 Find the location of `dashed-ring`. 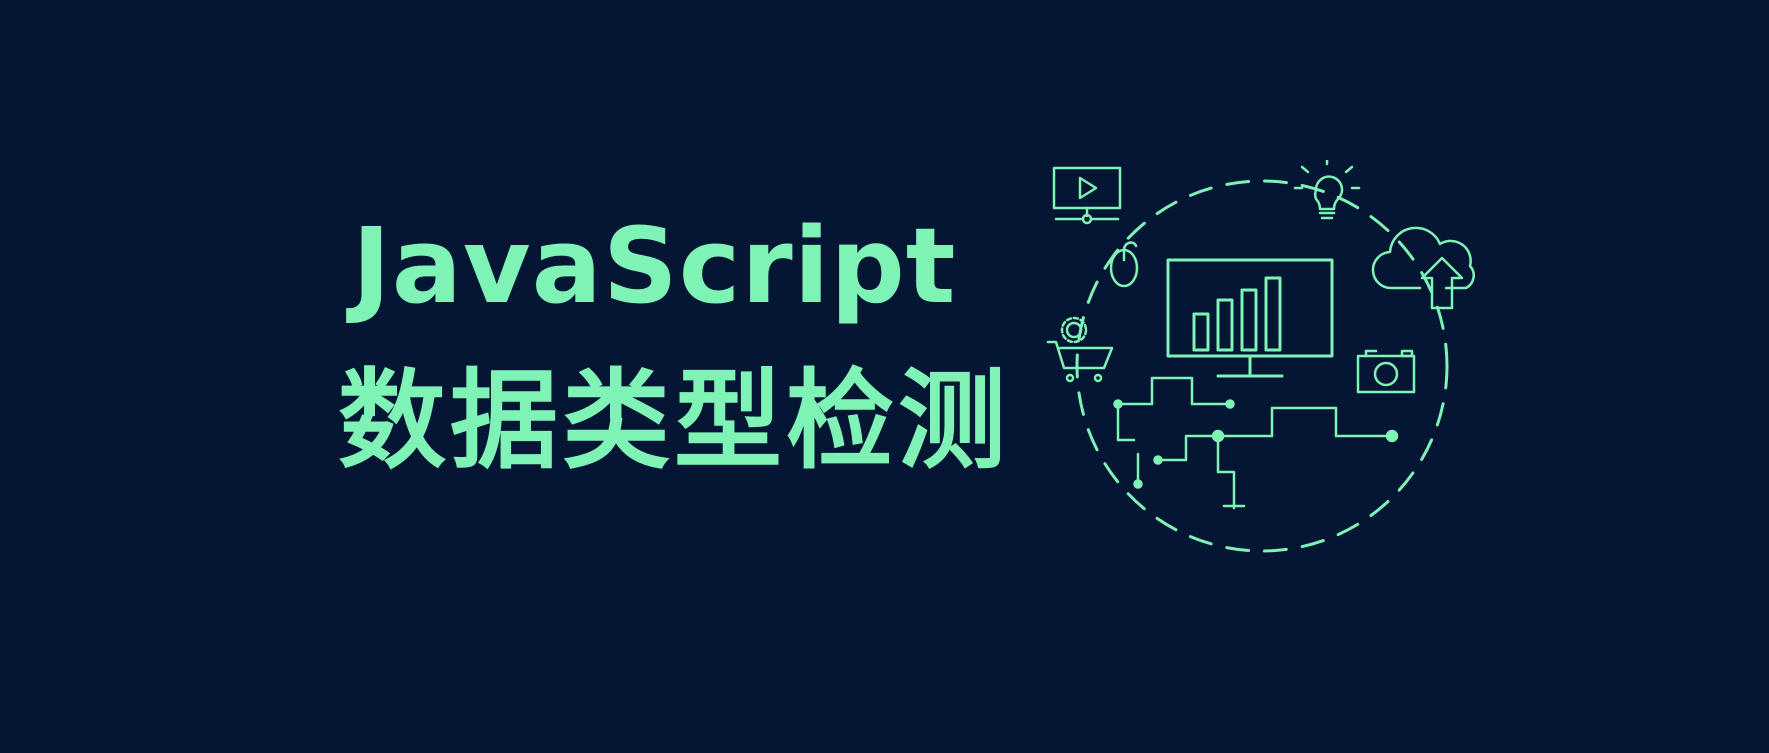

dashed-ring is located at coordinates (1262, 366).